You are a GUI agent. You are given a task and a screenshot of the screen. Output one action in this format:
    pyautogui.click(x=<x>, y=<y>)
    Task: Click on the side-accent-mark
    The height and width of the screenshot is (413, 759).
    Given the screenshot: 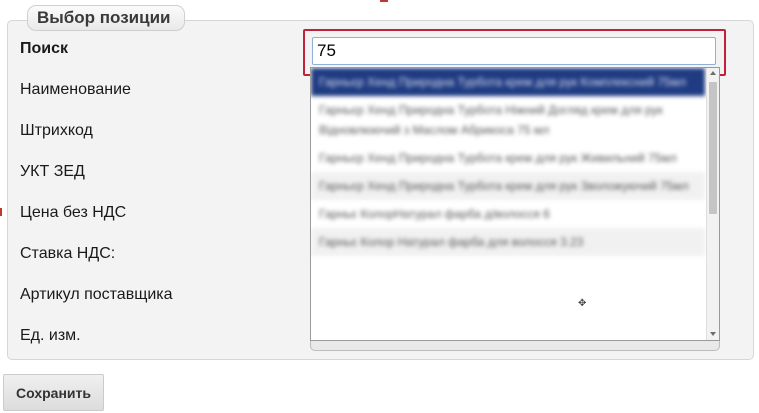 What is the action you would take?
    pyautogui.click(x=1, y=212)
    